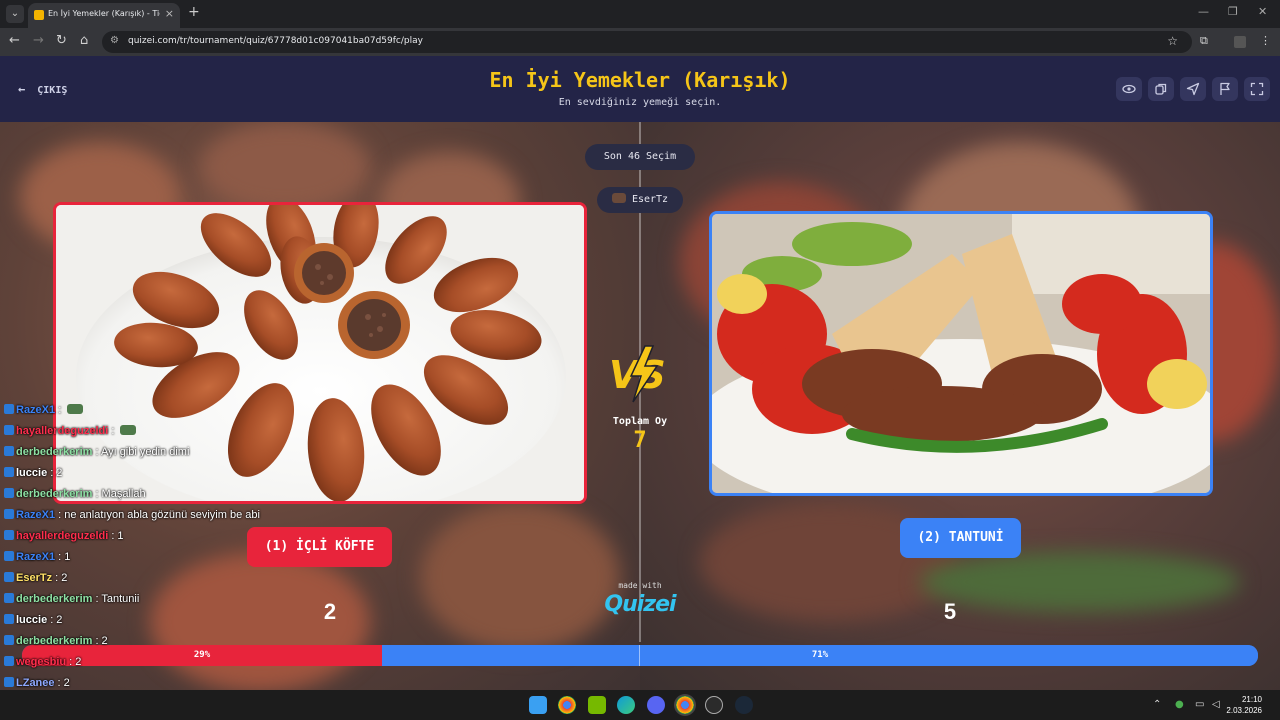 This screenshot has width=1280, height=720. I want to click on start-icon, so click(538, 705).